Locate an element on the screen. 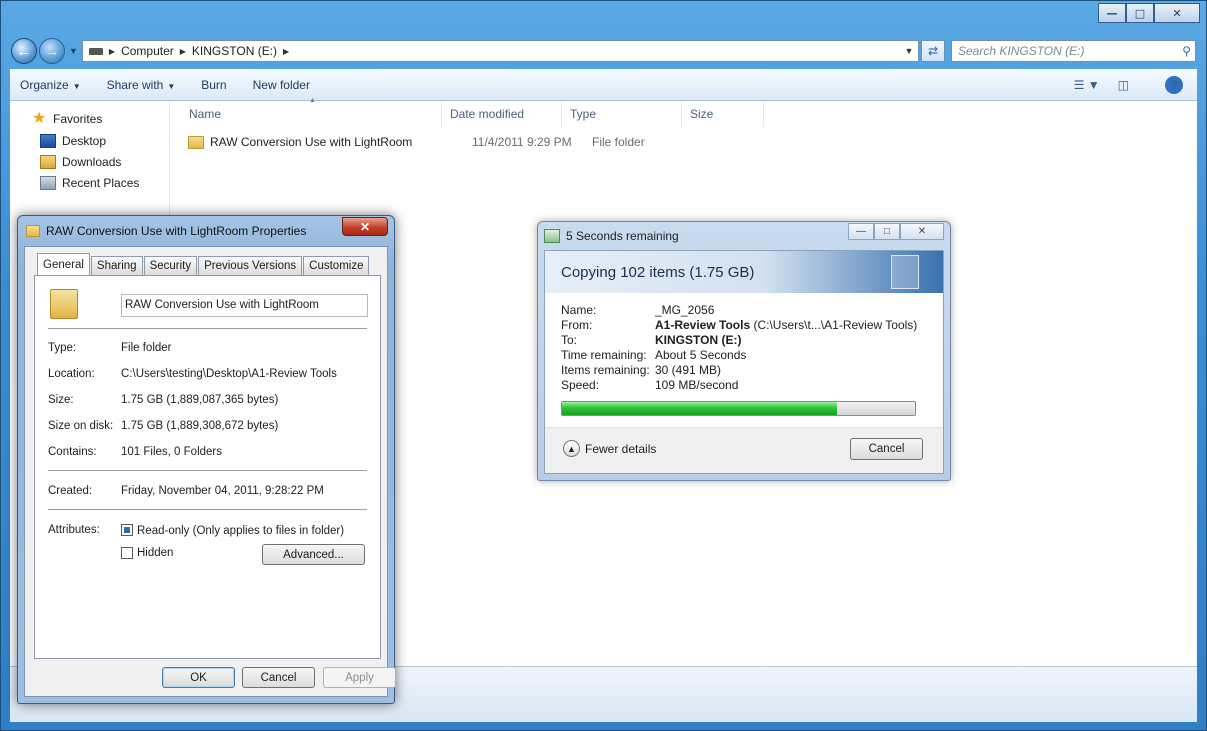 The height and width of the screenshot is (731, 1207). share-with-button: Share with ▼ is located at coordinates (141, 85).